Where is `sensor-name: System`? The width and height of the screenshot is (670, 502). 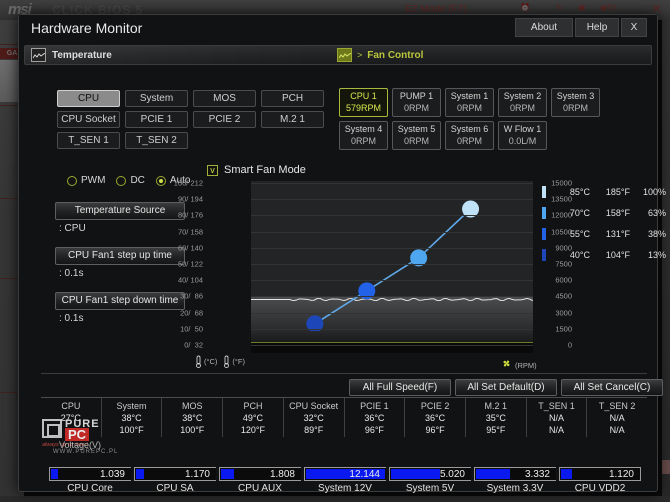 sensor-name: System is located at coordinates (131, 406).